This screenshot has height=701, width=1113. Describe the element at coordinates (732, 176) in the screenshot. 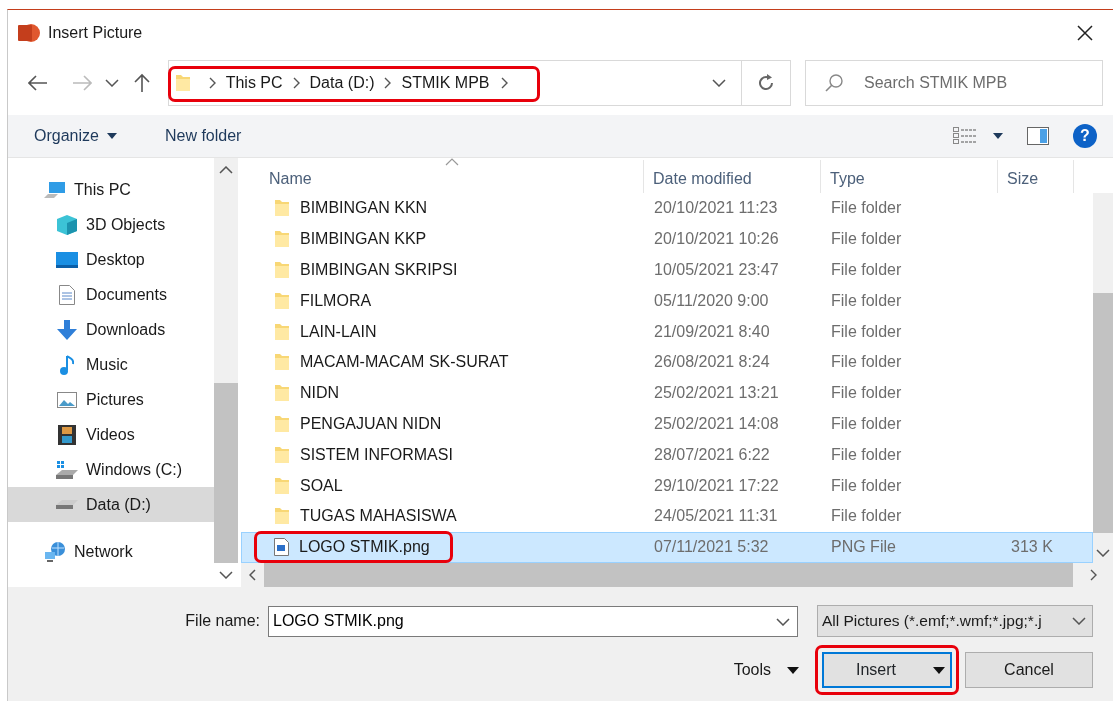

I see `column-header: Date modified` at that location.